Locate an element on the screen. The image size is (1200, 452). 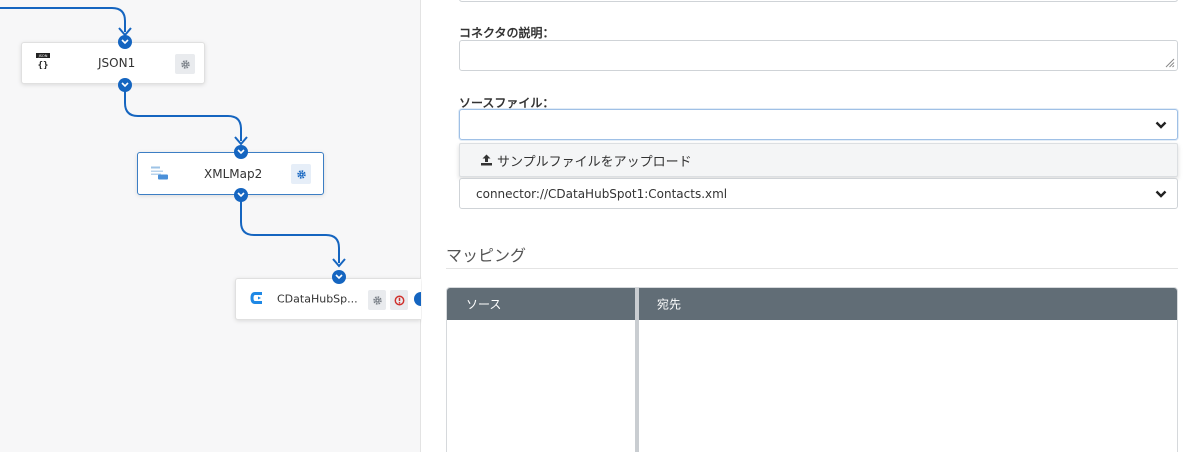
node-label: XMLMap2 is located at coordinates (233, 173).